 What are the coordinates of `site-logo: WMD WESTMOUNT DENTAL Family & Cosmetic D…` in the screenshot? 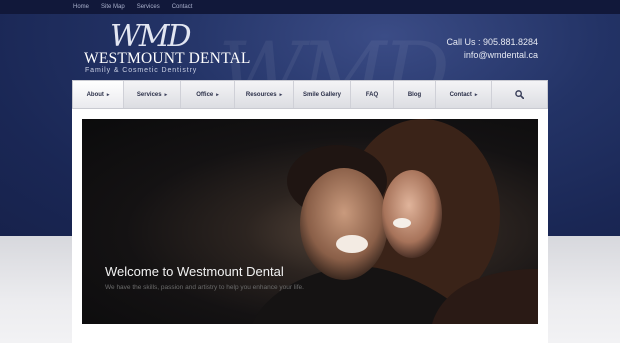 It's located at (167, 47).